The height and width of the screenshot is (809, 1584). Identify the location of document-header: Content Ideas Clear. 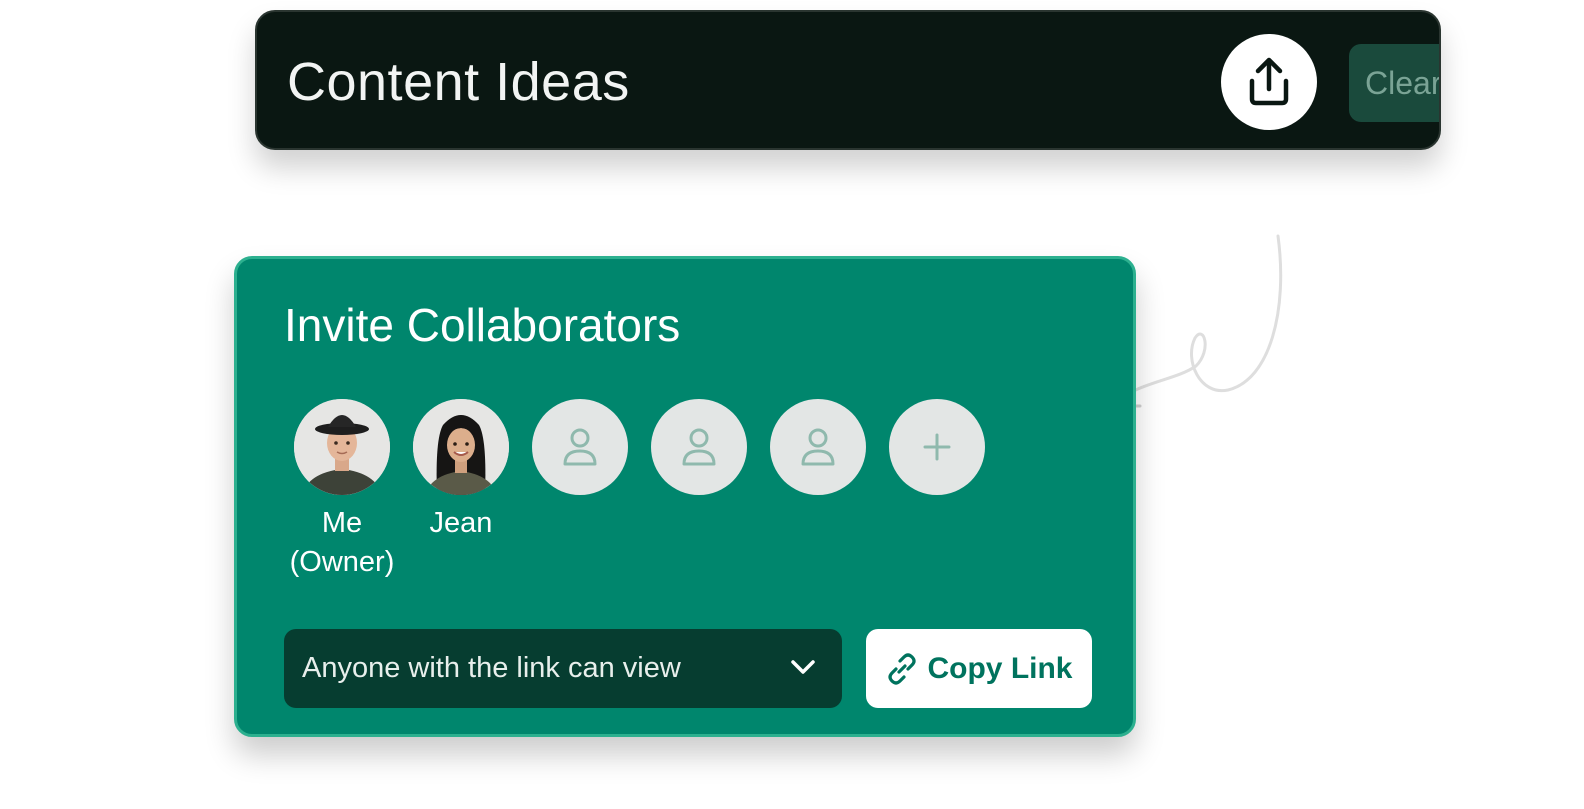
(848, 80).